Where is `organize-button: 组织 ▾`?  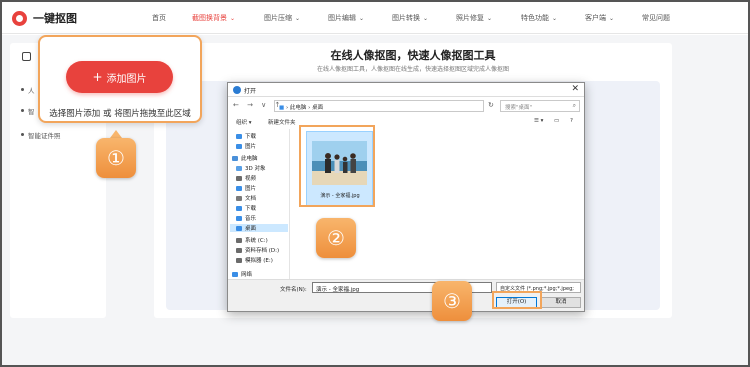
organize-button: 组织 ▾ is located at coordinates (244, 122).